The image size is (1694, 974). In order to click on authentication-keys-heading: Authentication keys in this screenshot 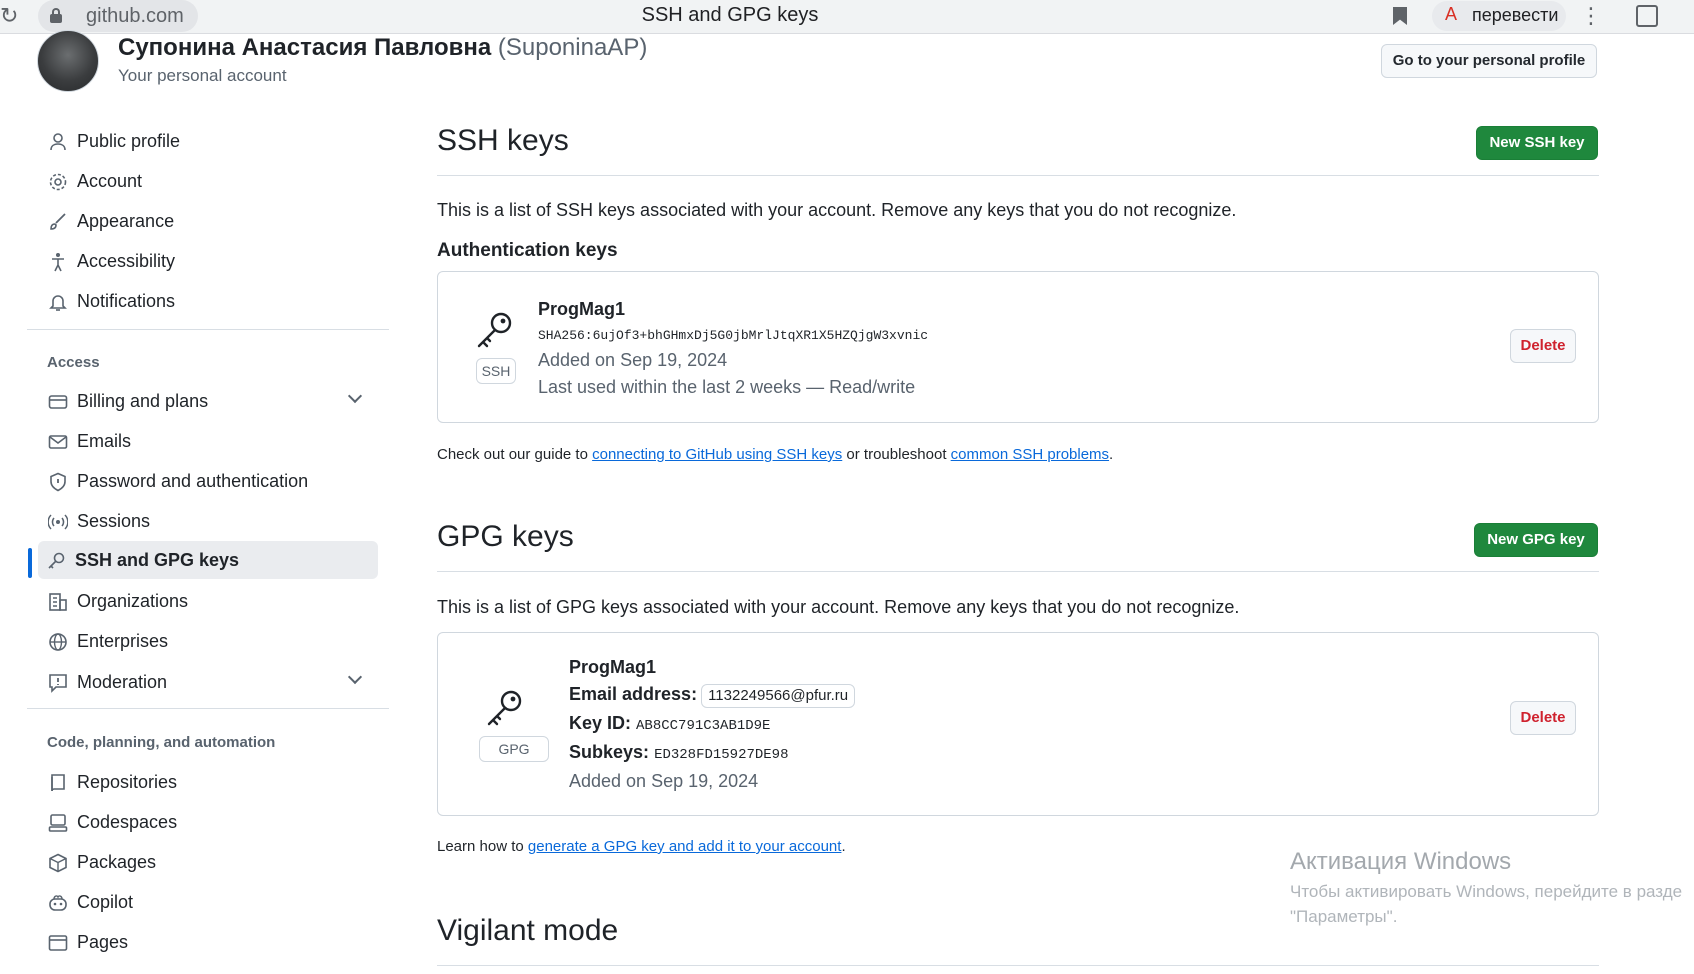, I will do `click(527, 250)`.